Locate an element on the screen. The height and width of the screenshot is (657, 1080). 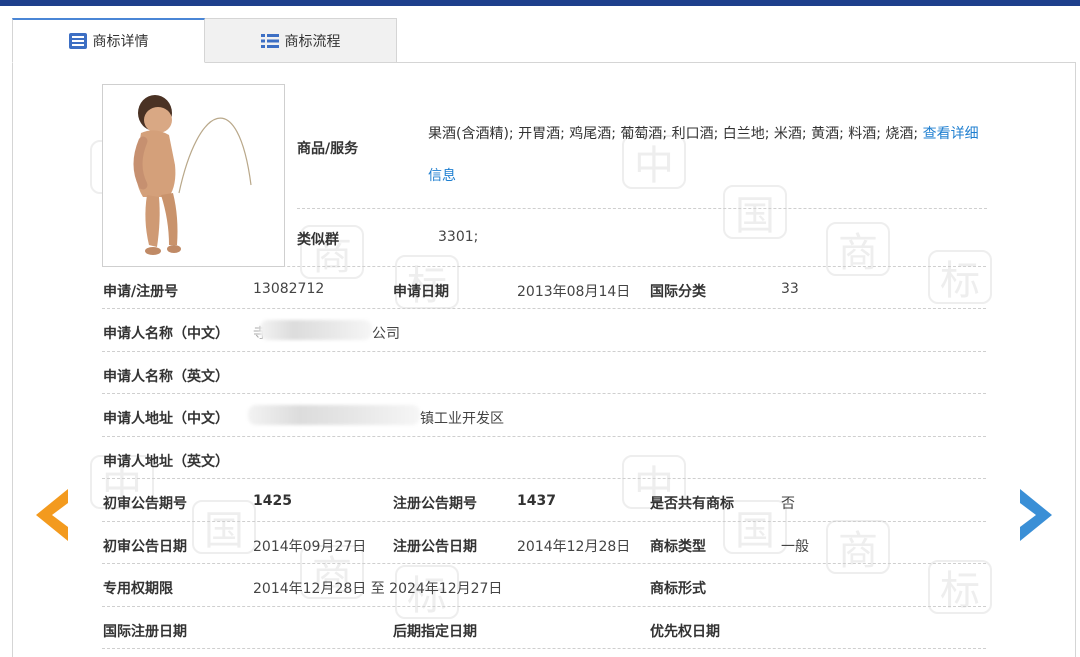
tab-trademark-details: 商标详情 is located at coordinates (108, 40).